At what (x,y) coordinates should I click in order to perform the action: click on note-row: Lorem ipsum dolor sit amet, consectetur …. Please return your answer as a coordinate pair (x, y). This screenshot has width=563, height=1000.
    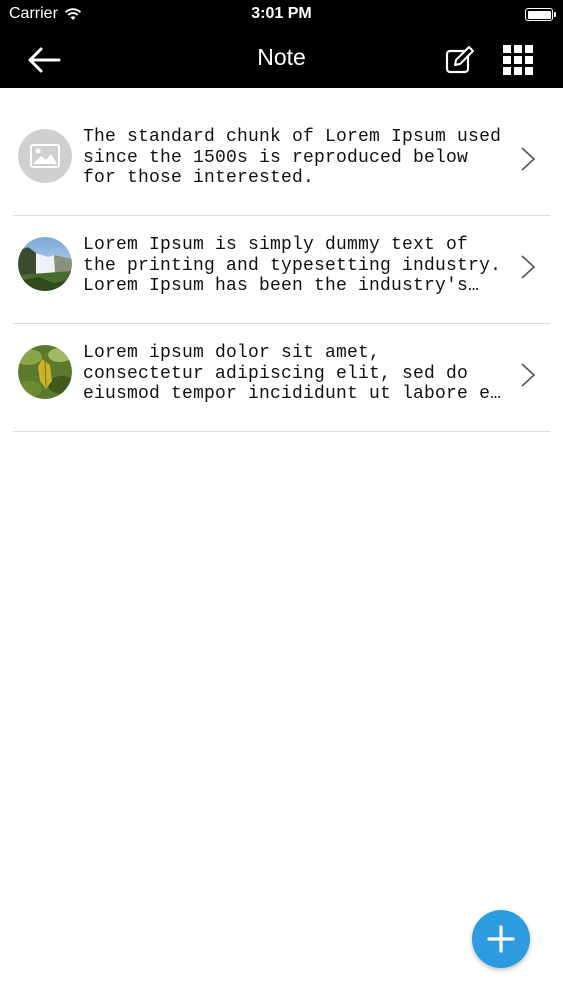
    Looking at the image, I should click on (281, 378).